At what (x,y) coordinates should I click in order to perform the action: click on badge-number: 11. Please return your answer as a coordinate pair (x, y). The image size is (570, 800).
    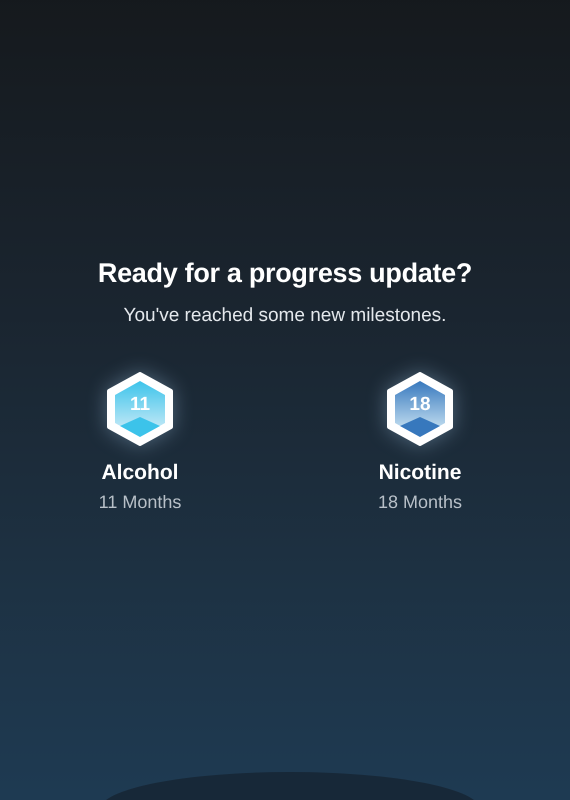
    Looking at the image, I should click on (140, 405).